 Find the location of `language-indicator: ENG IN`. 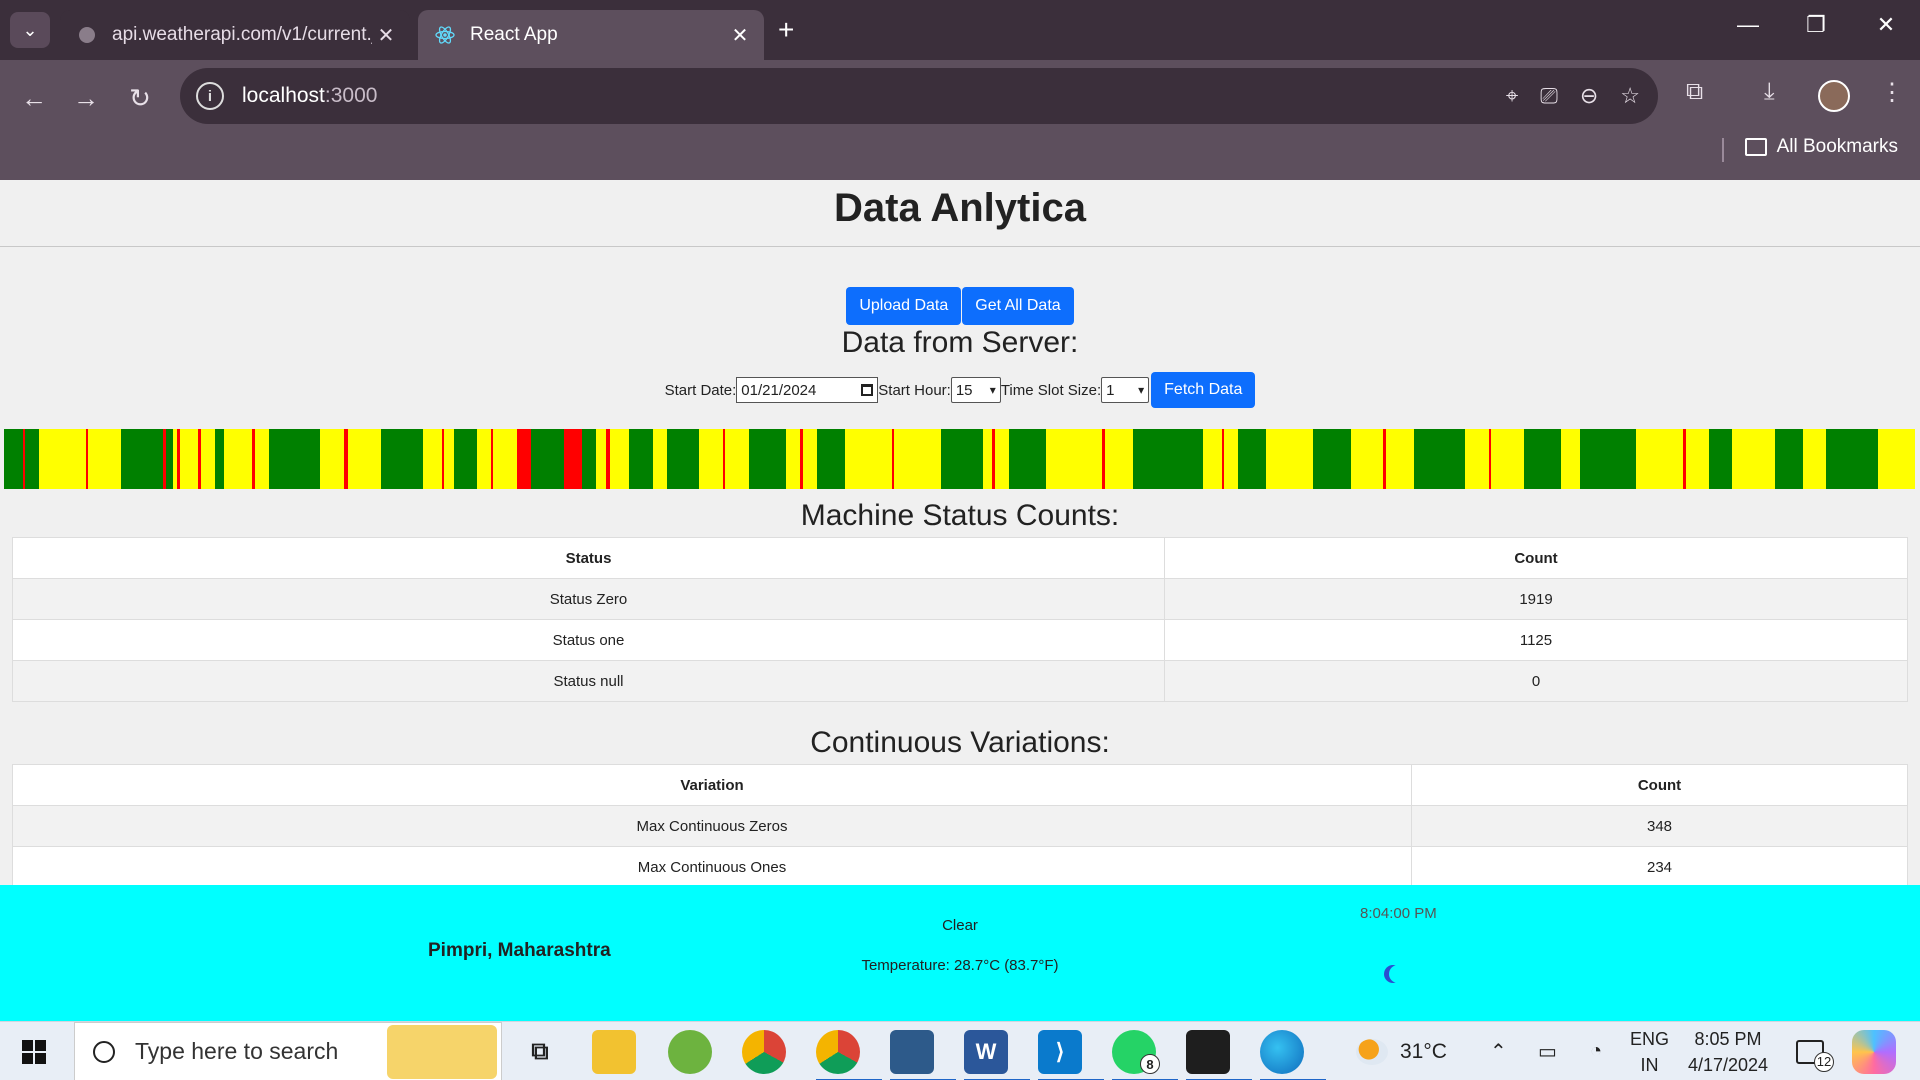

language-indicator: ENG IN is located at coordinates (1649, 1051).